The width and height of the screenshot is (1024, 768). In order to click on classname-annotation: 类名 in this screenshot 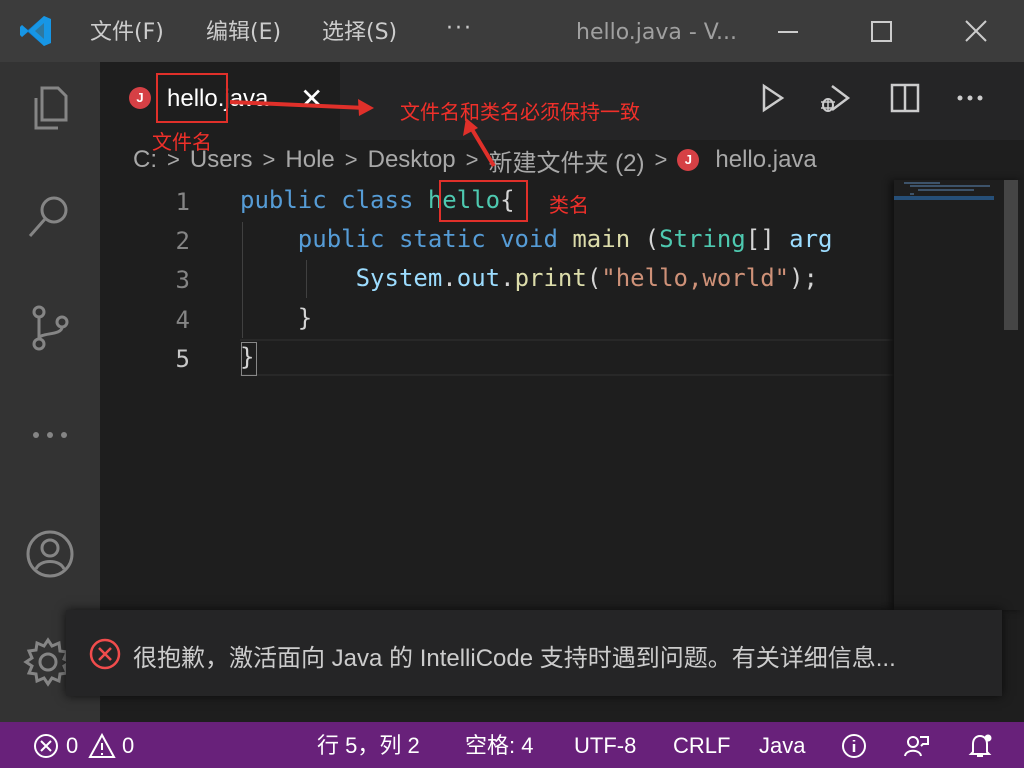, I will do `click(569, 205)`.